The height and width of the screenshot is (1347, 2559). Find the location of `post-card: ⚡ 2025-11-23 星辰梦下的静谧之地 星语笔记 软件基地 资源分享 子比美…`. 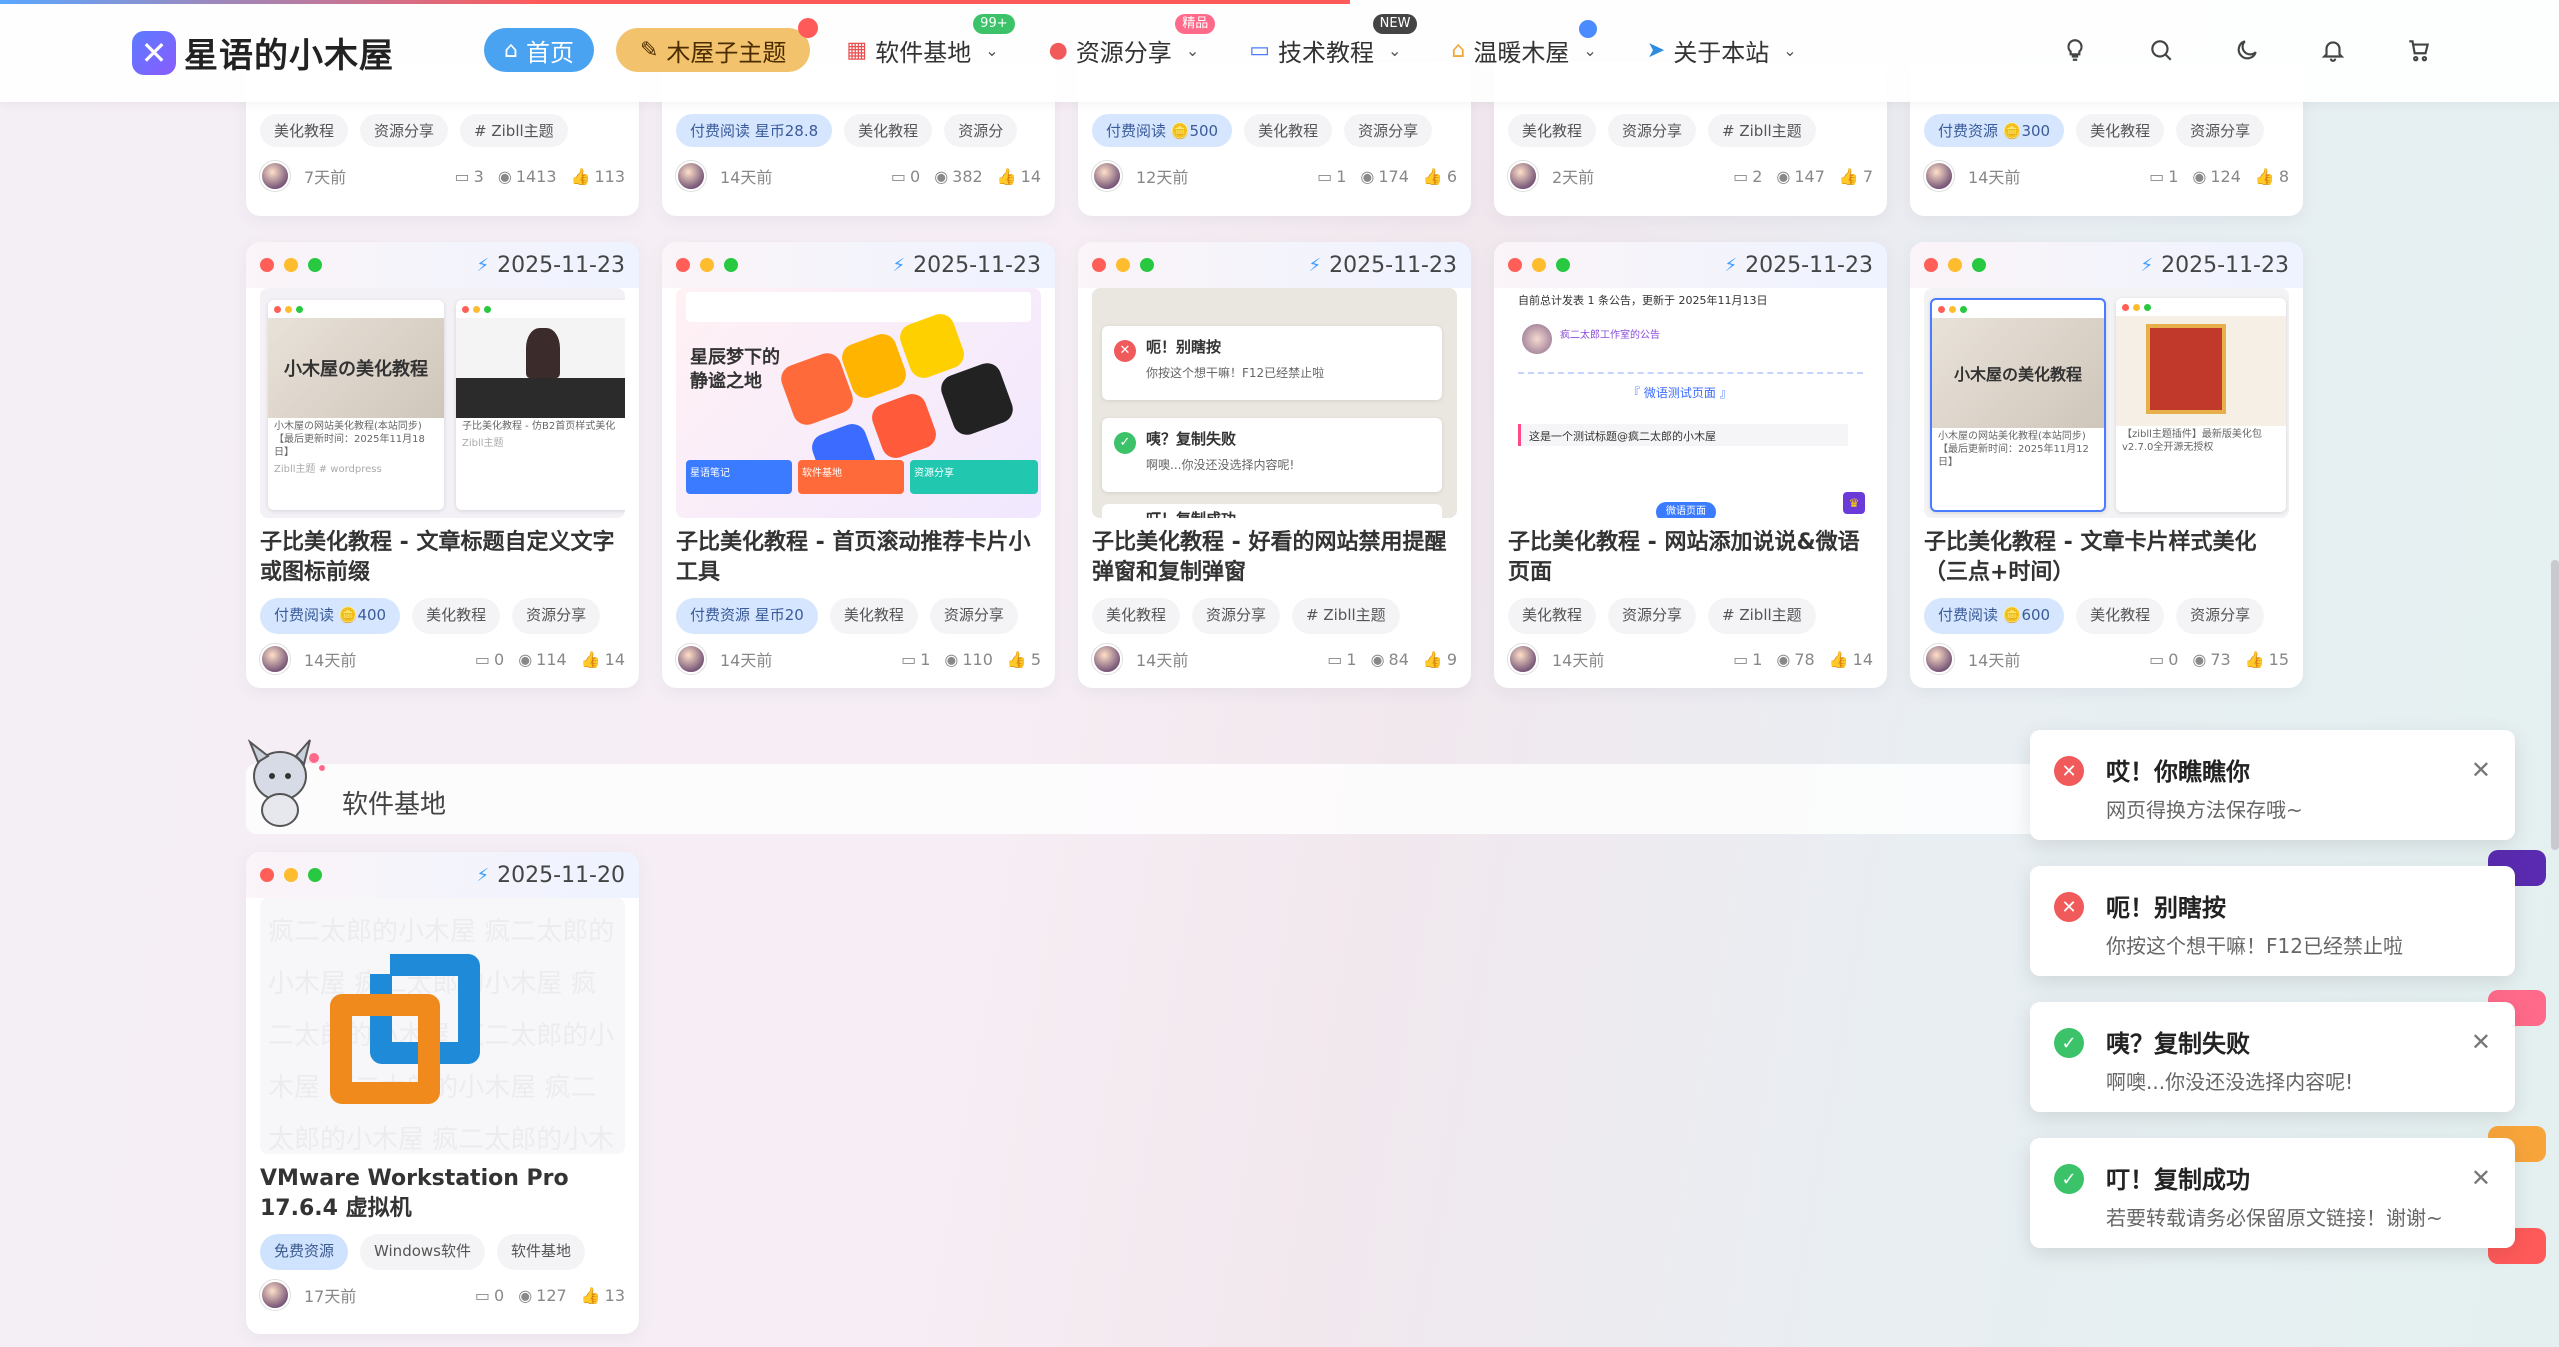

post-card: ⚡ 2025-11-23 星辰梦下的静谧之地 星语笔记 软件基地 资源分享 子比美… is located at coordinates (858, 465).